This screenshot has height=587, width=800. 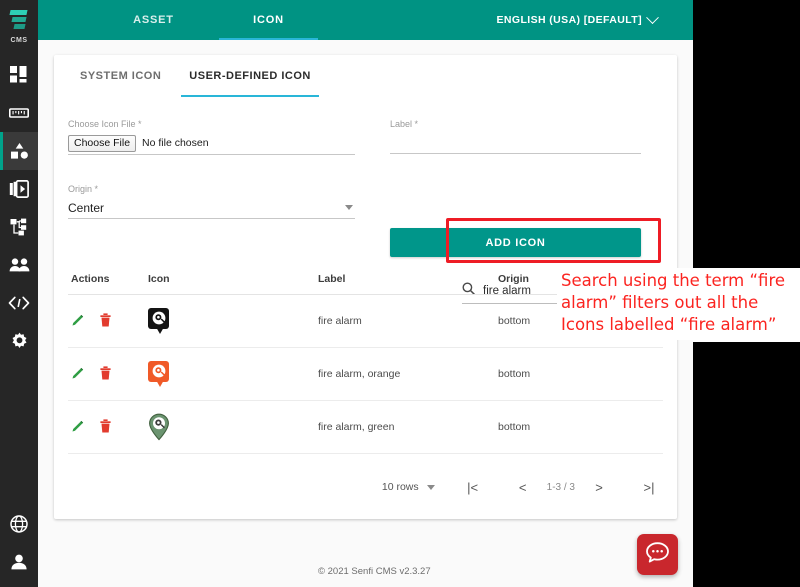 I want to click on sidebar-item-language, so click(x=19, y=524).